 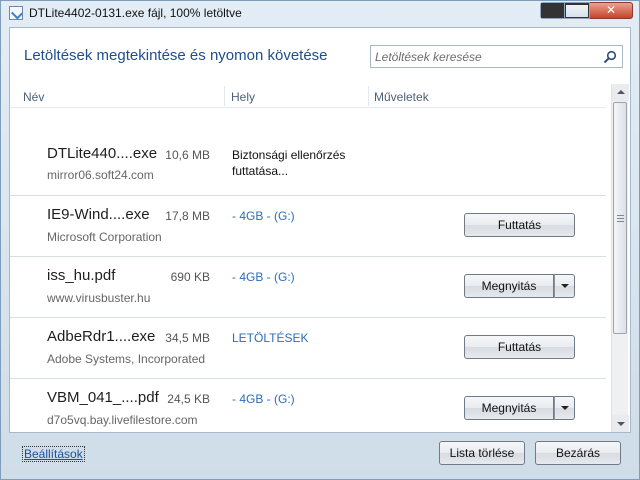 What do you see at coordinates (610, 57) in the screenshot?
I see `search-icon` at bounding box center [610, 57].